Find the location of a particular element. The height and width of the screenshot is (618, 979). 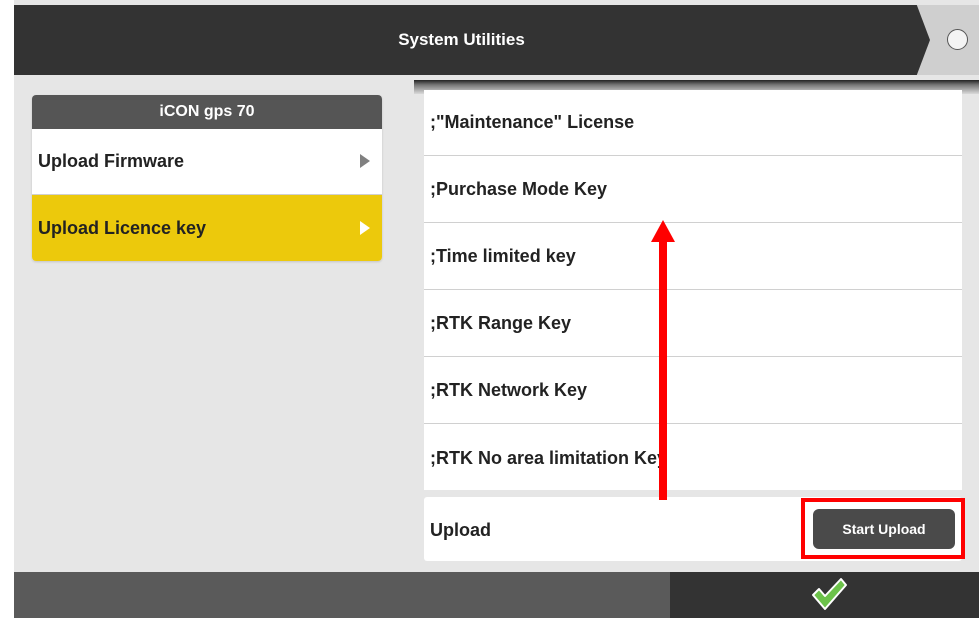

menu-item-label: Upload Licence key is located at coordinates (122, 228).